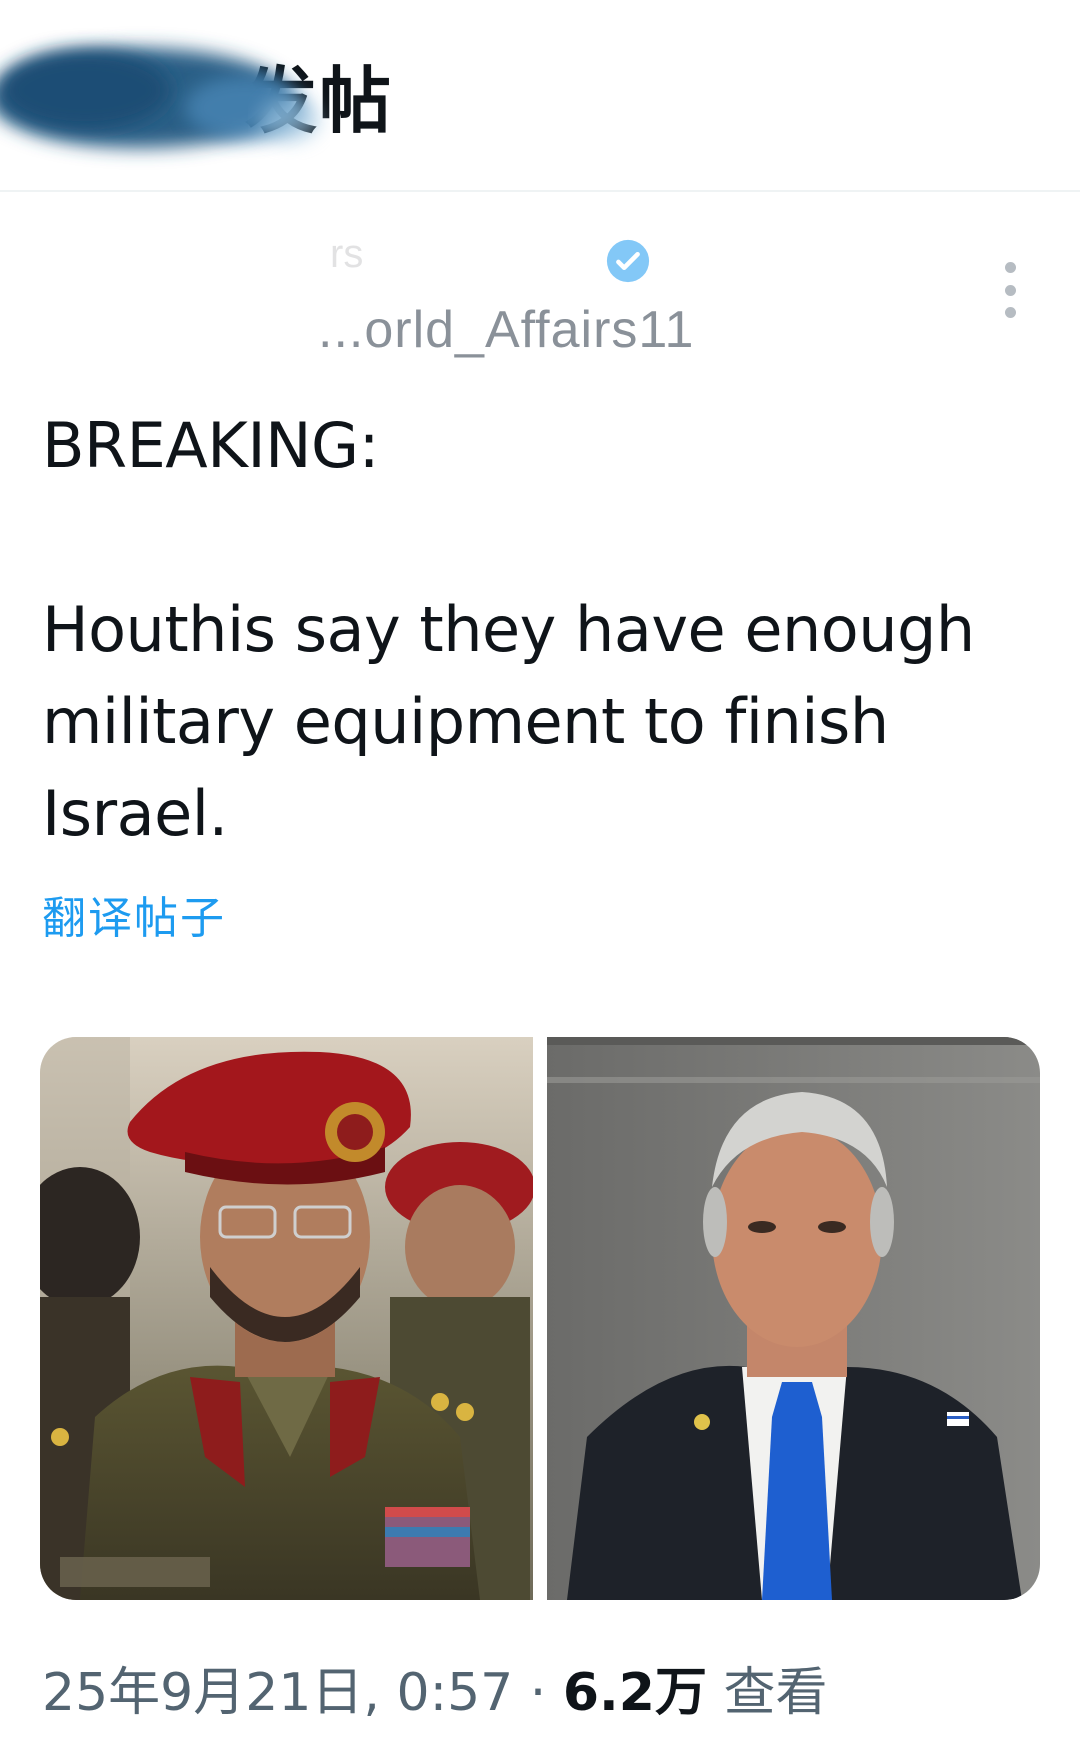 This screenshot has height=1748, width=1080. I want to click on verified-badge-icon, so click(628, 261).